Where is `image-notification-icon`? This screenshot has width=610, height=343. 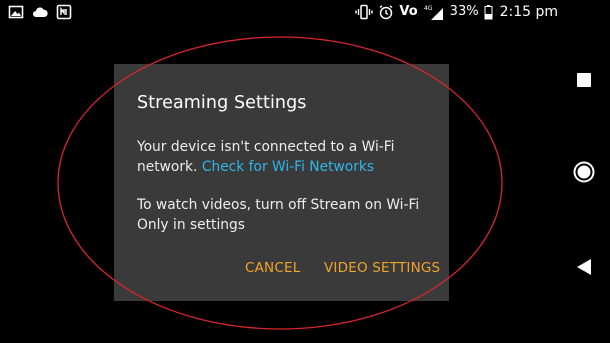 image-notification-icon is located at coordinates (16, 12).